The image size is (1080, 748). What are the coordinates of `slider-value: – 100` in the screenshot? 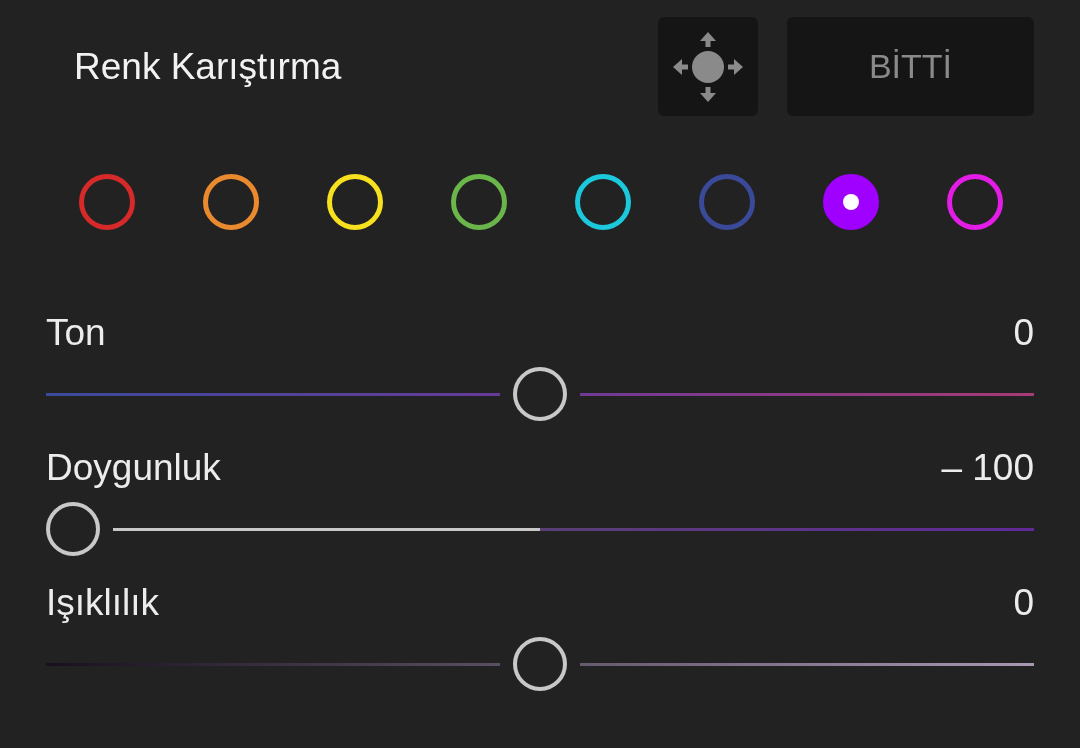 It's located at (987, 468).